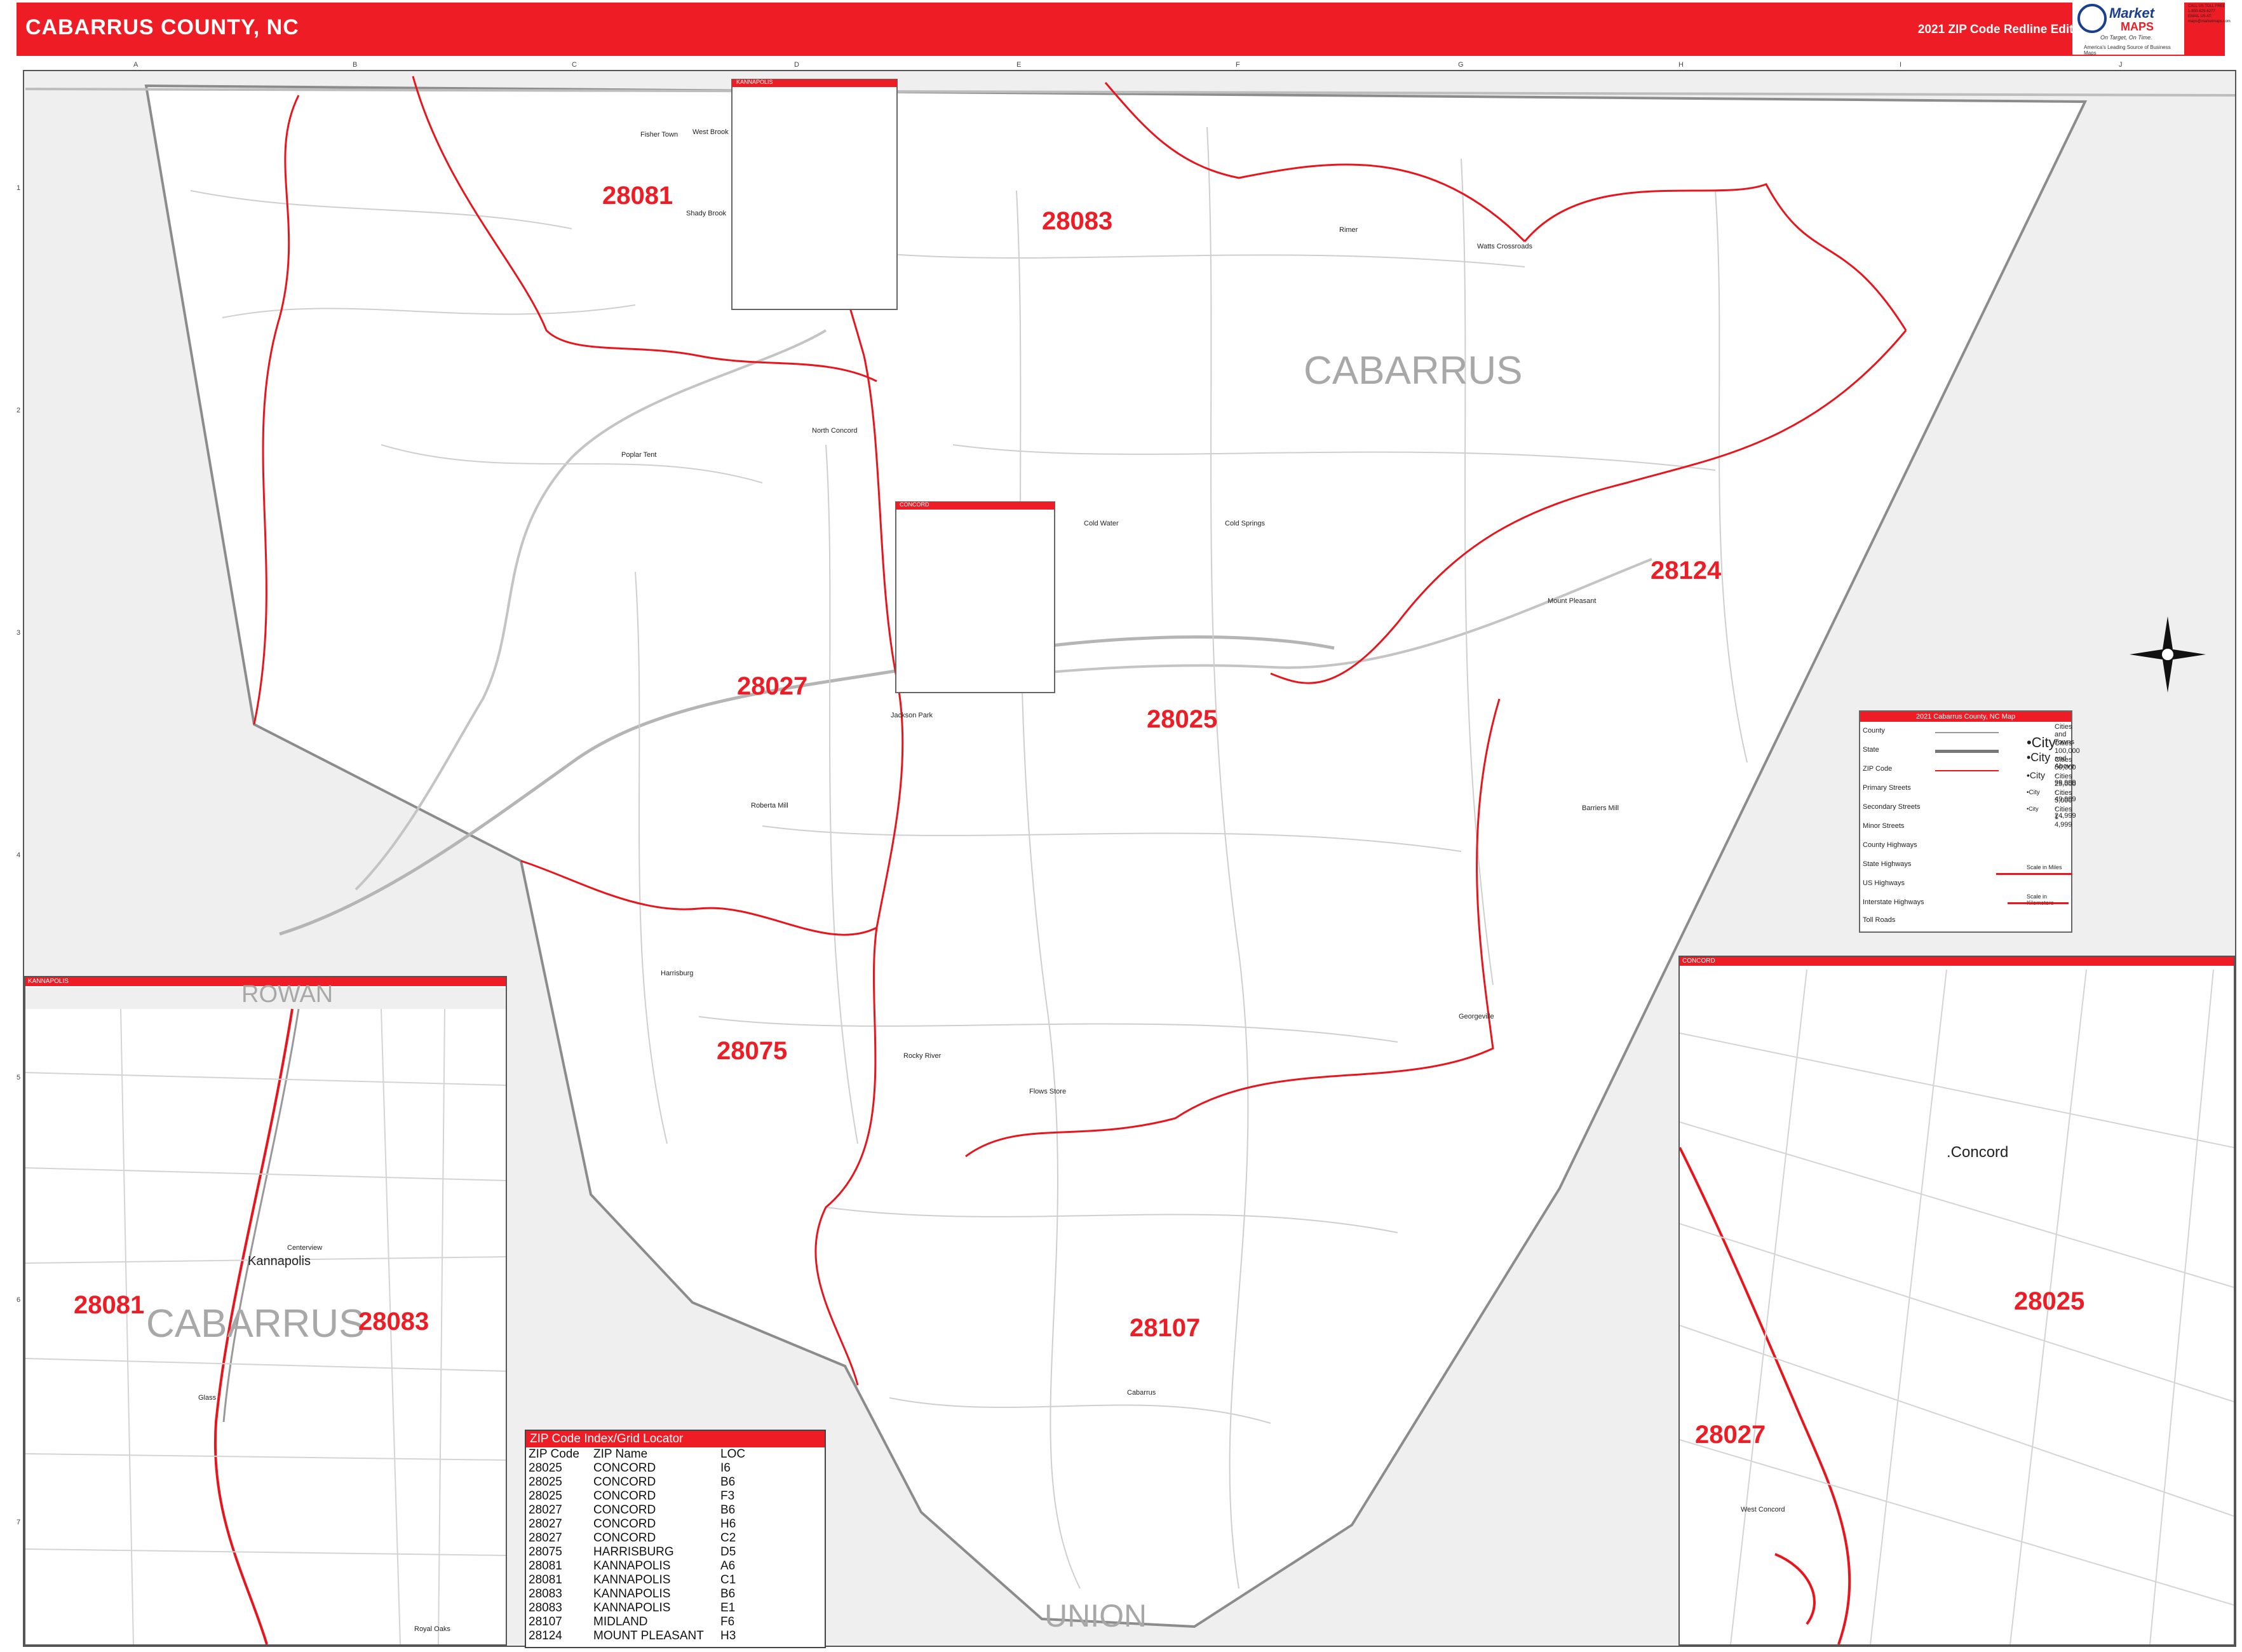 Image resolution: width=2242 pixels, height=1652 pixels. Describe the element at coordinates (728, 1566) in the screenshot. I see `zip-index-loc: A6` at that location.